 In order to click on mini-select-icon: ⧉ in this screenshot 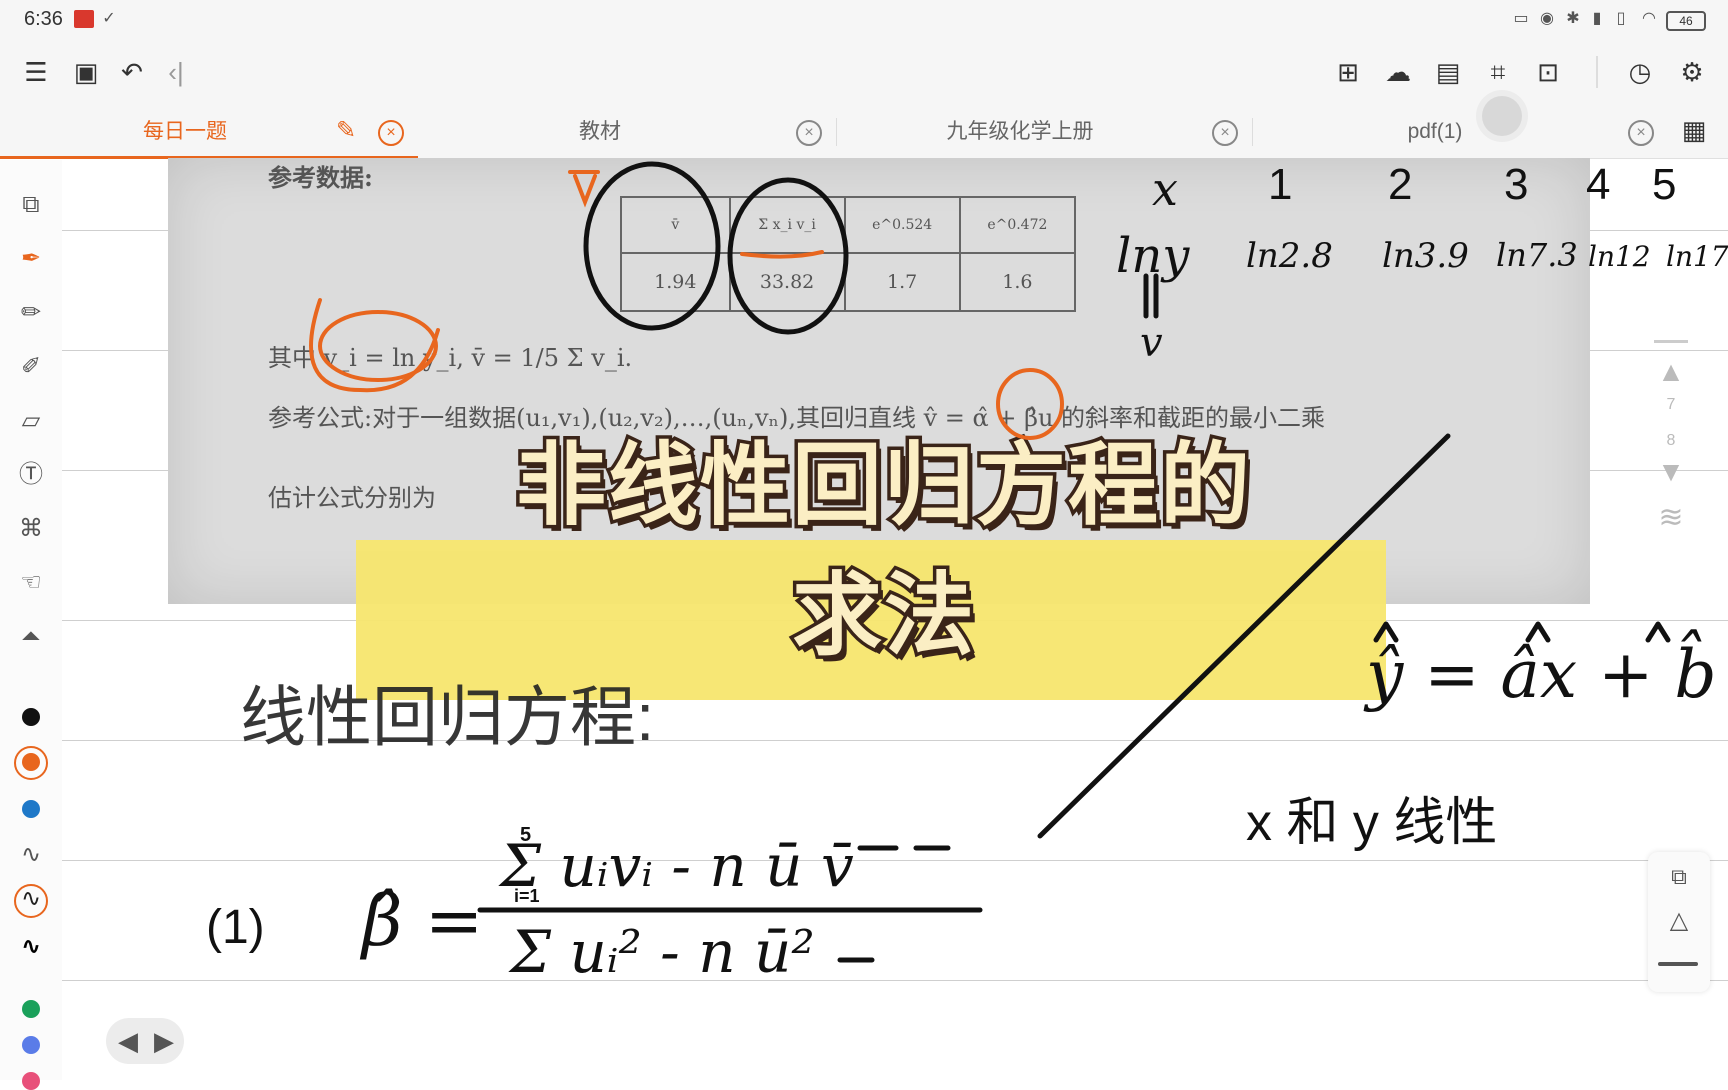, I will do `click(1679, 877)`.